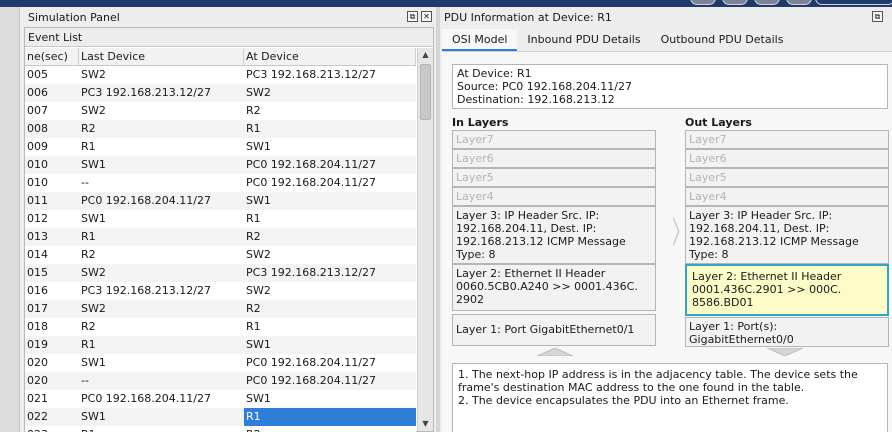 This screenshot has width=892, height=432. What do you see at coordinates (330, 56) in the screenshot?
I see `column-header-at-device: At Device` at bounding box center [330, 56].